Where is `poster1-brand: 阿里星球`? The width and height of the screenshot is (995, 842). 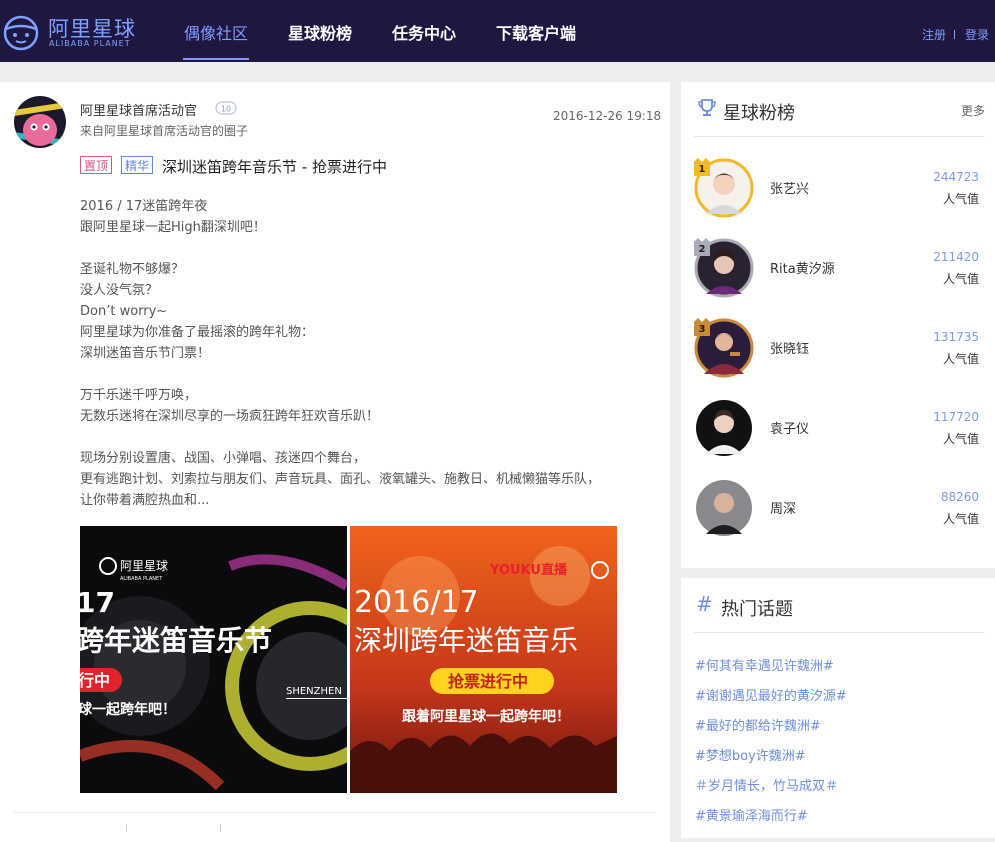
poster1-brand: 阿里星球 is located at coordinates (144, 566).